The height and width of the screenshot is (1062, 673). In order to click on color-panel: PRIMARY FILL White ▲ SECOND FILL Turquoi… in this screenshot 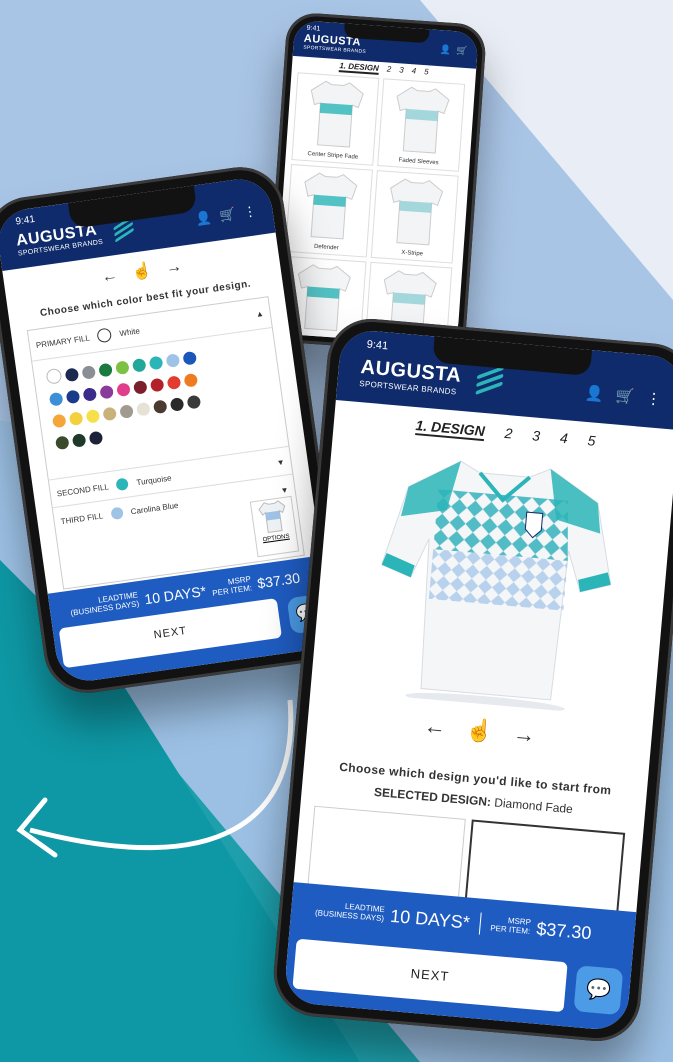, I will do `click(165, 443)`.